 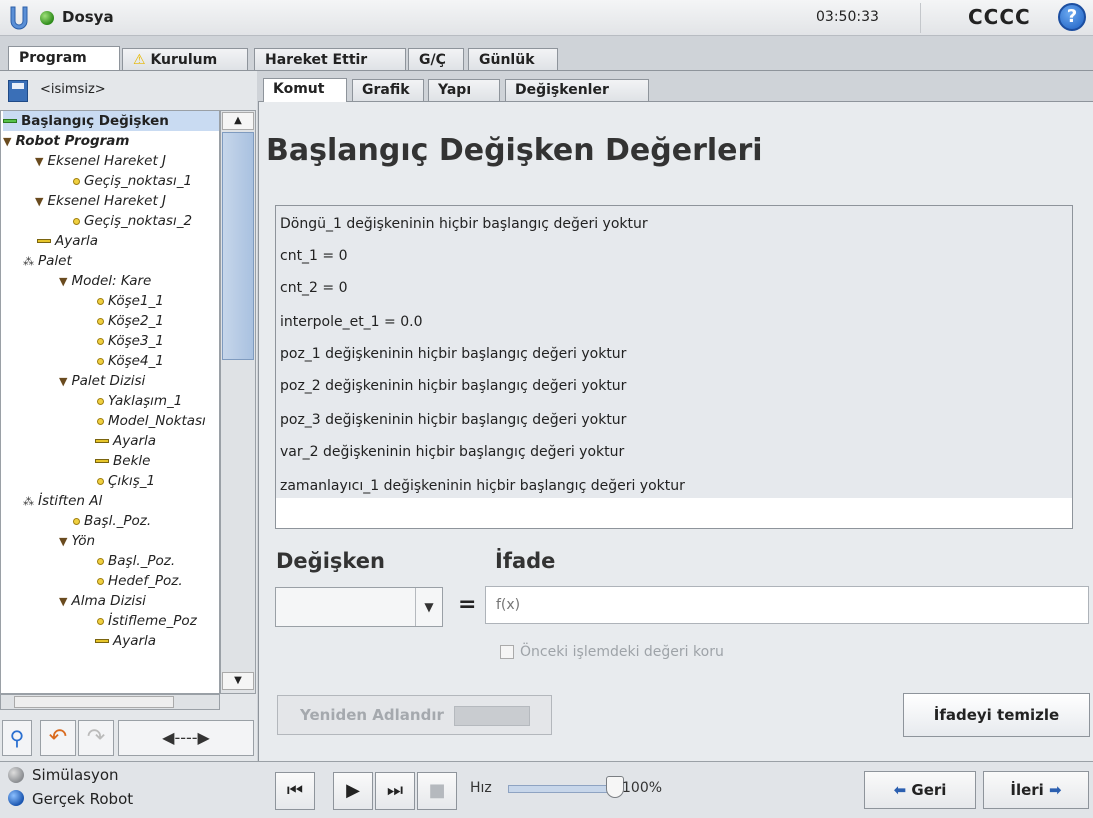 What do you see at coordinates (314, 288) in the screenshot?
I see `list-item: cnt_2 = 0` at bounding box center [314, 288].